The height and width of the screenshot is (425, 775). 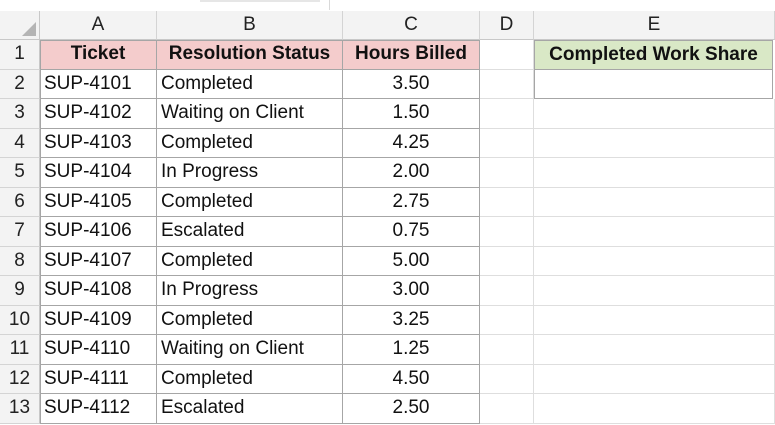 I want to click on hours-cell: 2.50, so click(x=411, y=409).